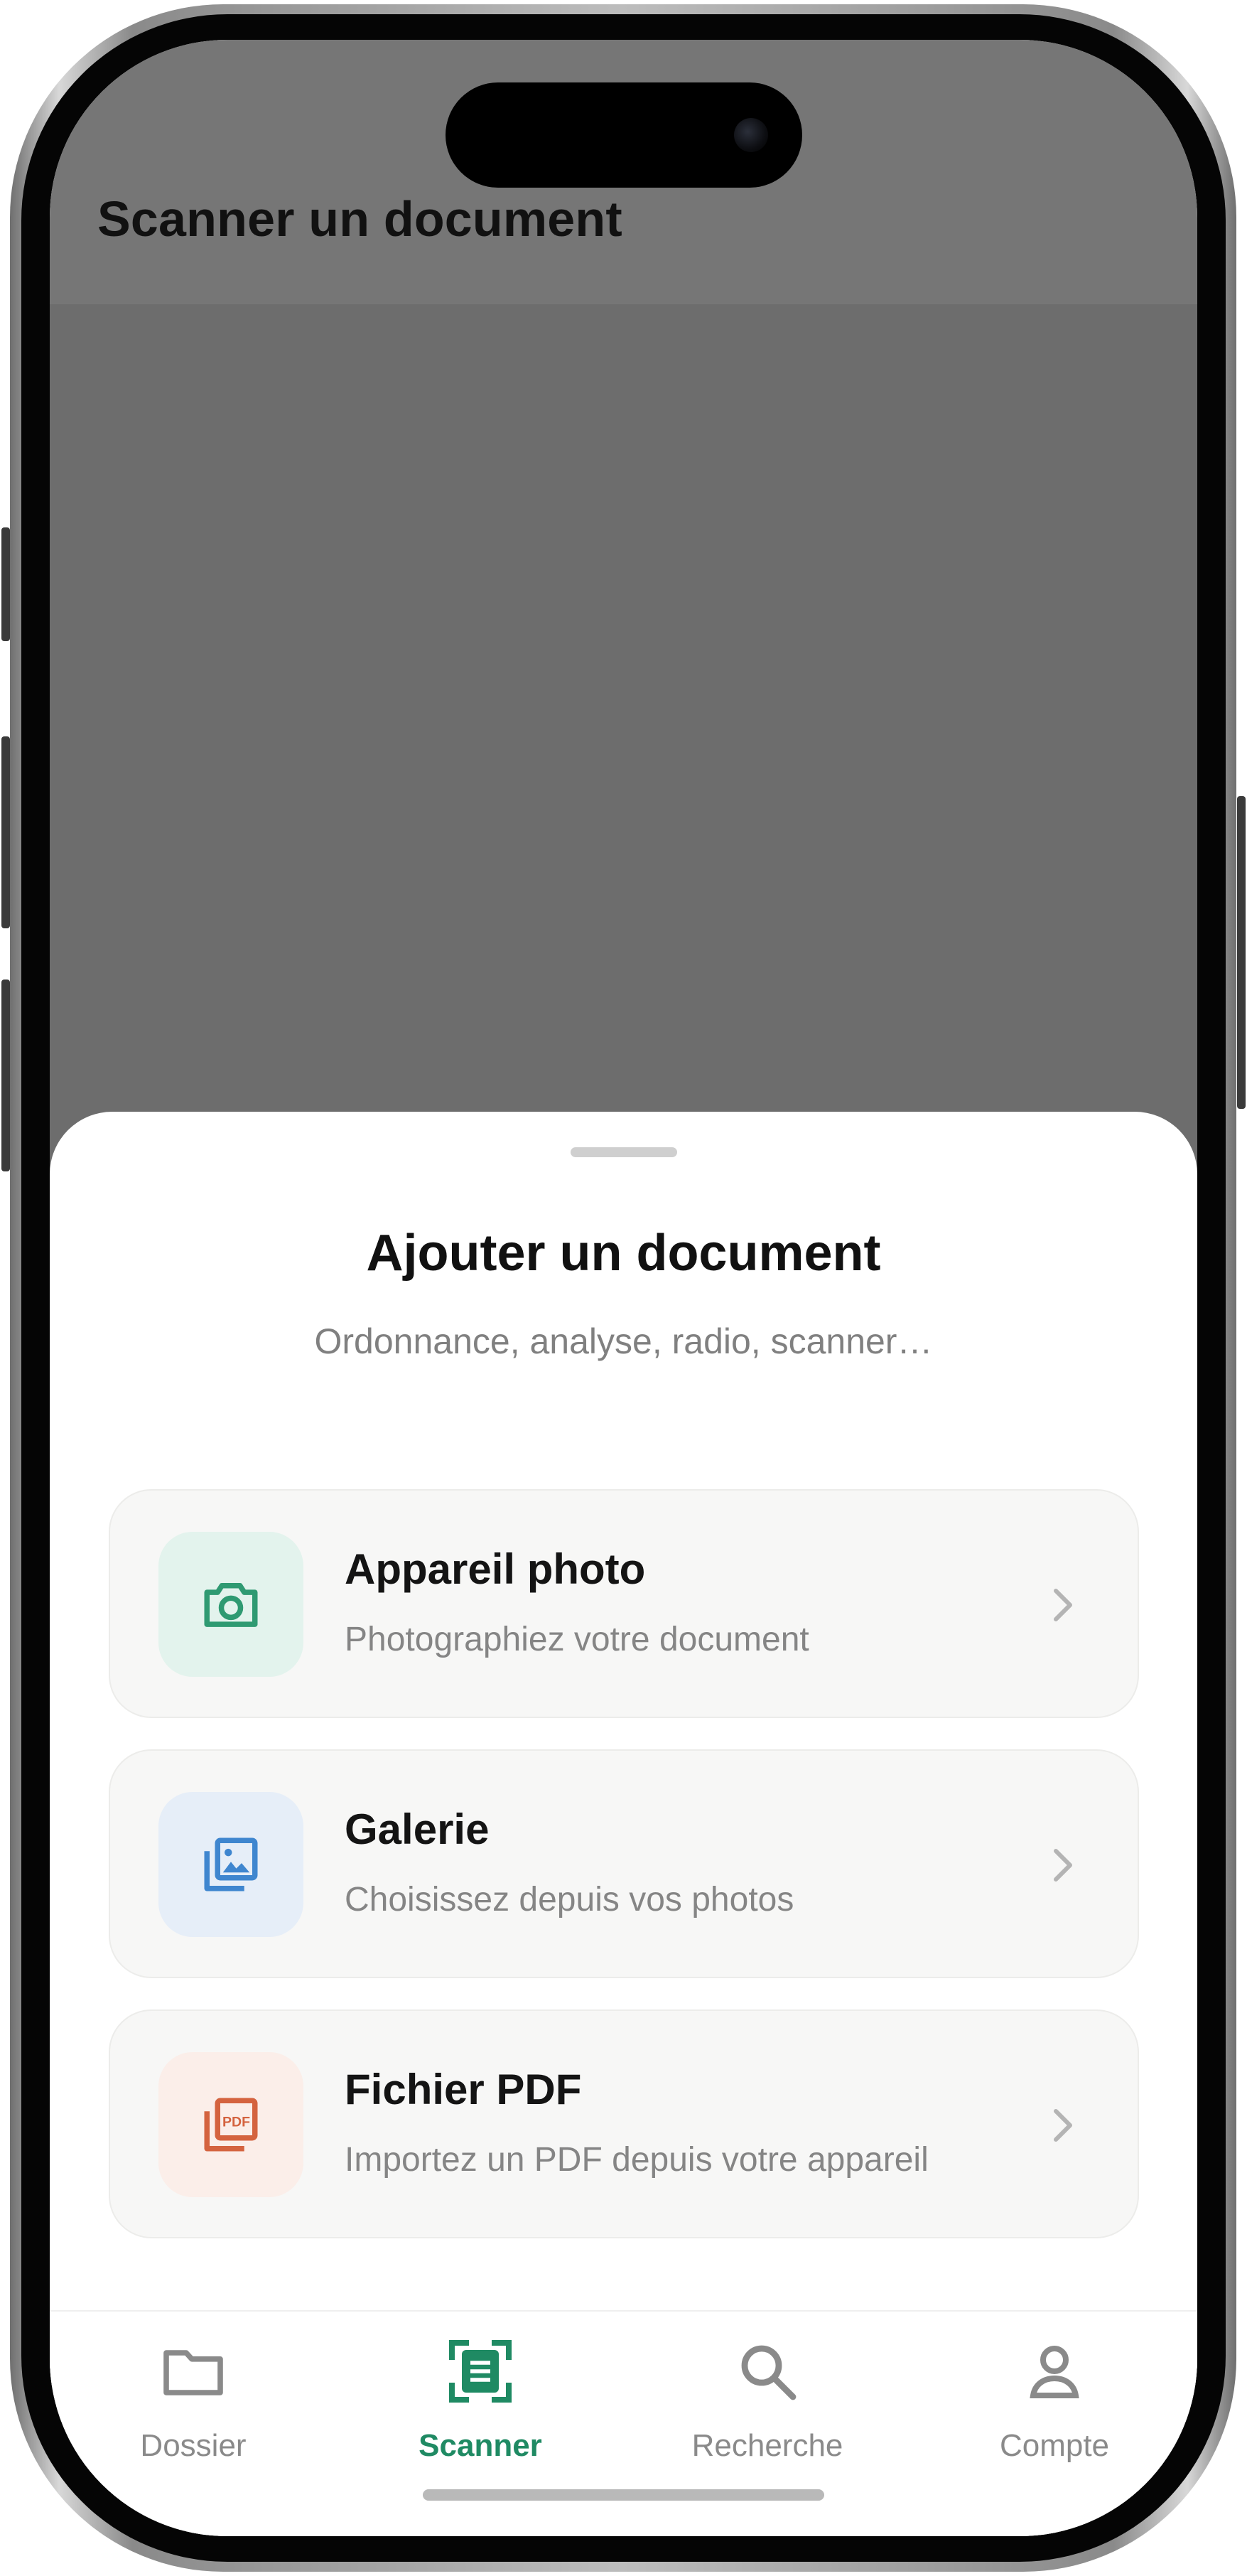 The image size is (1247, 2576). Describe the element at coordinates (5, 1075) in the screenshot. I see `volume-down-button` at that location.